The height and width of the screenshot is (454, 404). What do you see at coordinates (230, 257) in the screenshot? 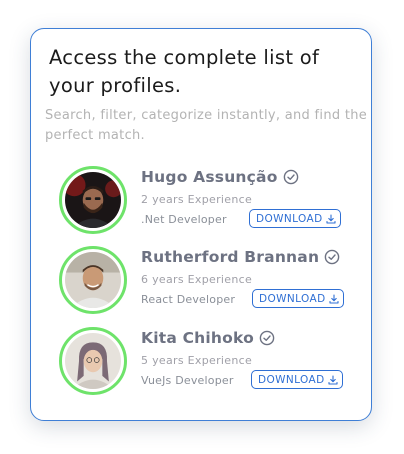
I see `profile-name: Rutherford Brannan` at bounding box center [230, 257].